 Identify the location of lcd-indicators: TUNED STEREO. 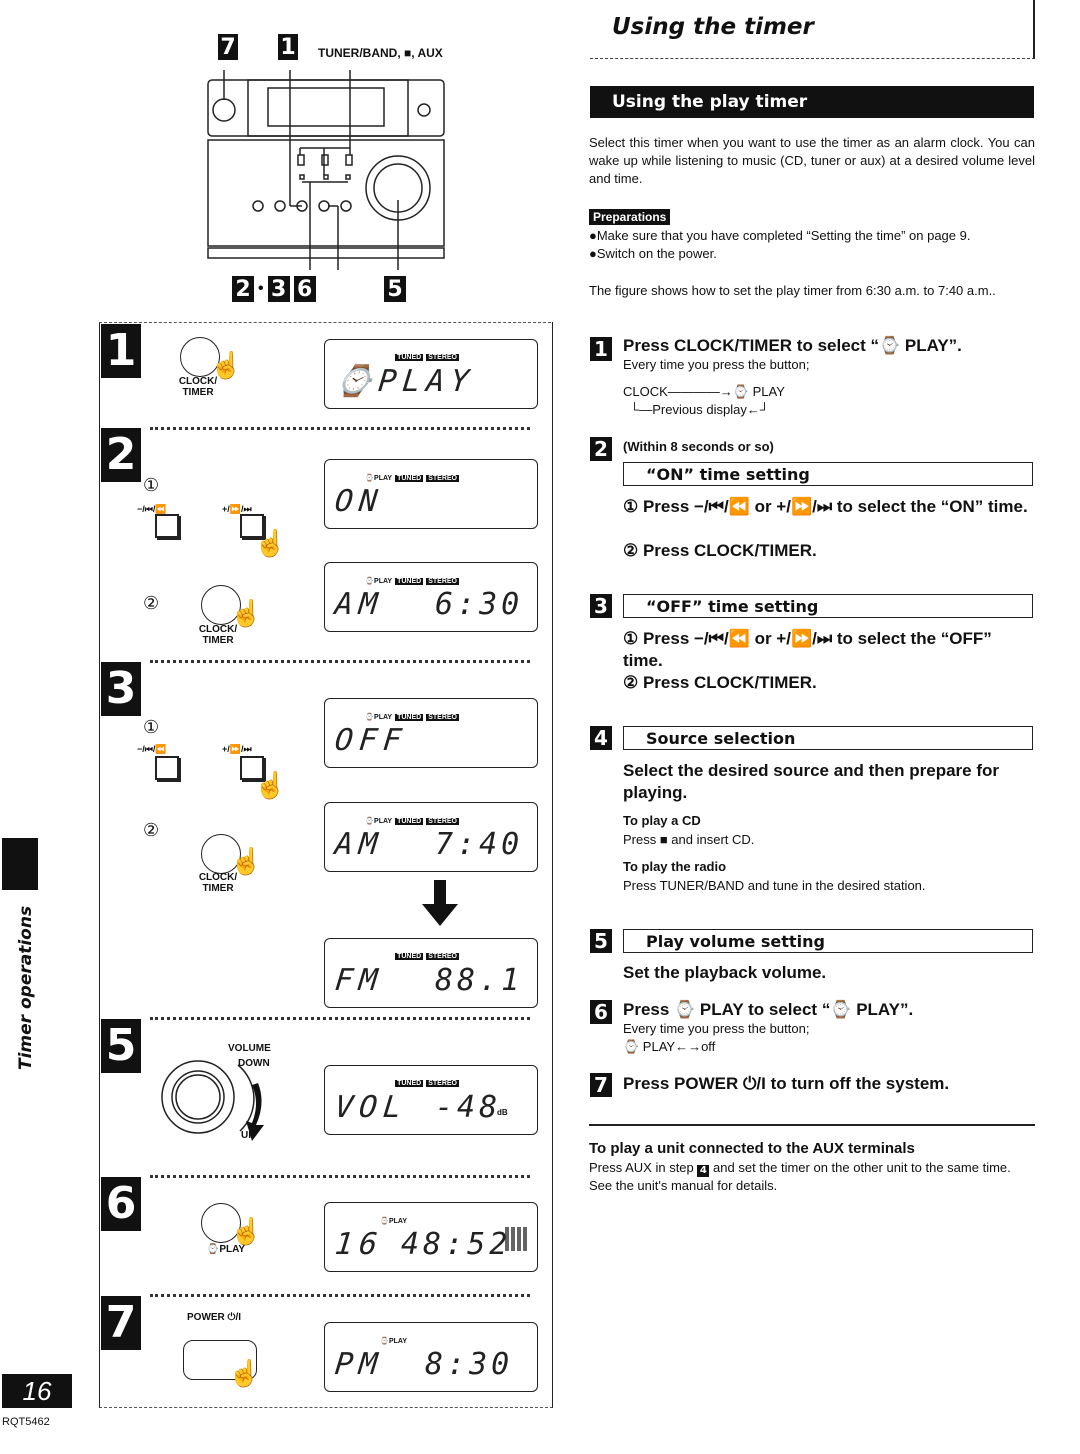
(427, 357).